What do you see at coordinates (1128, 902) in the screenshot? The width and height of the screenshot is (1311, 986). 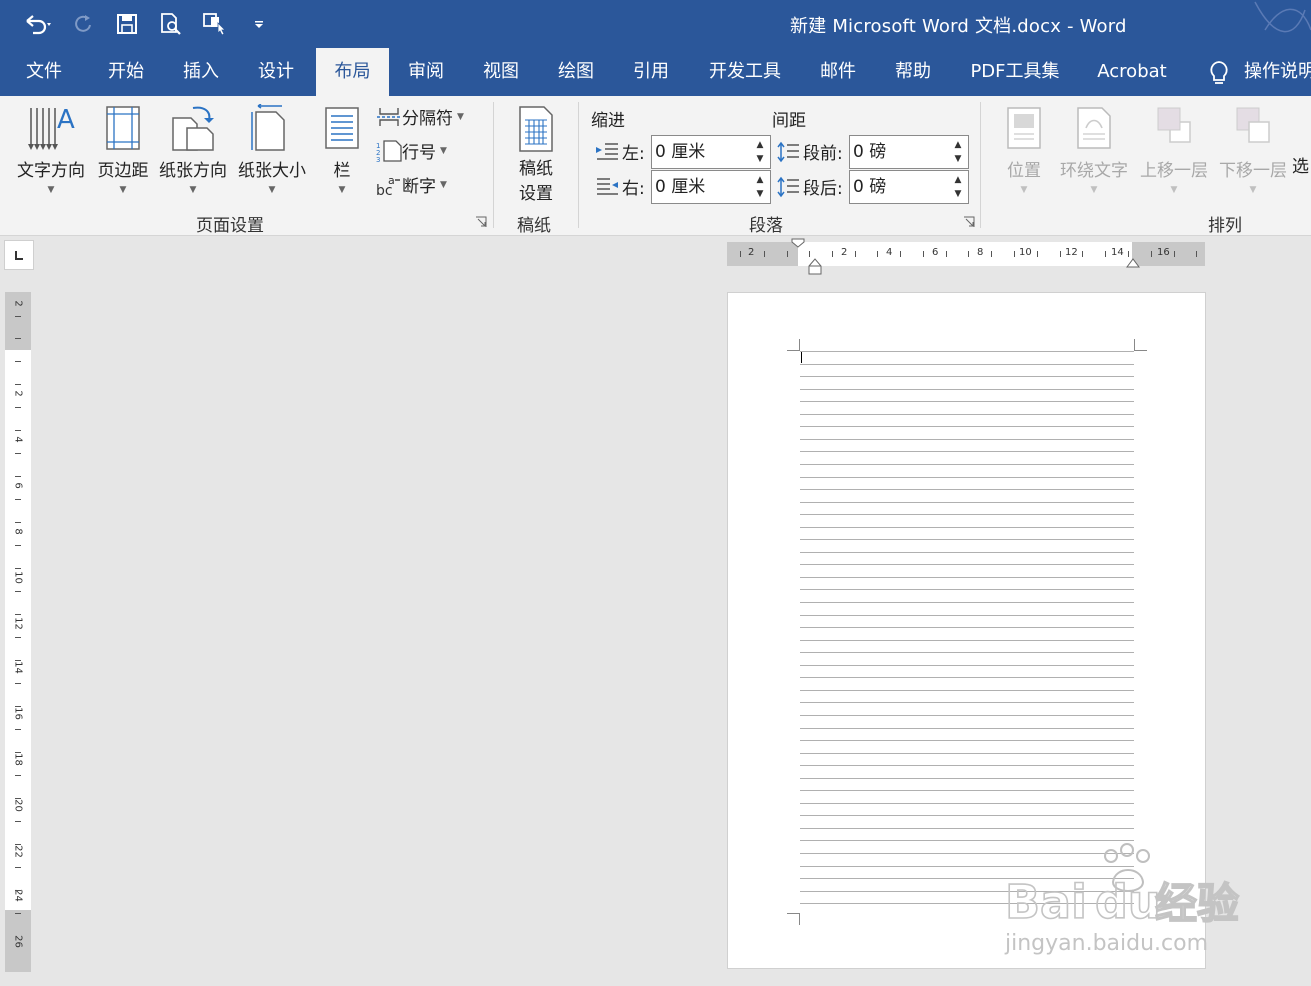 I see `watermark-brand-2: du` at bounding box center [1128, 902].